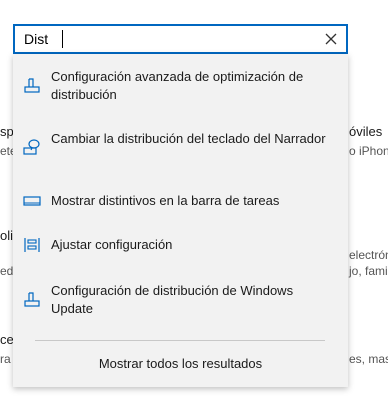 Image resolution: width=388 pixels, height=404 pixels. What do you see at coordinates (368, 271) in the screenshot?
I see `background-text: jo, famil` at bounding box center [368, 271].